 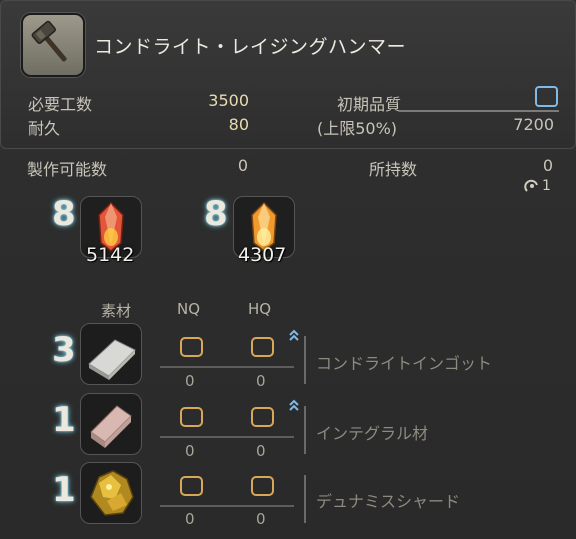 I want to click on material-2-nq-held: 0, so click(x=190, y=451).